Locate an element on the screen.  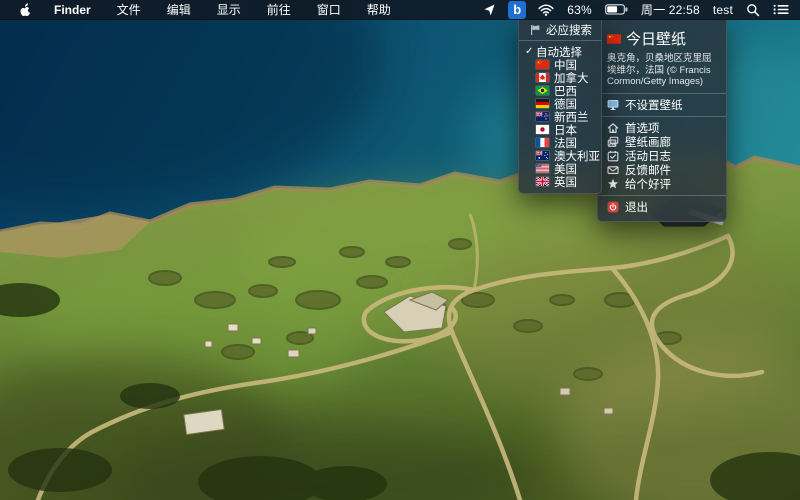
menubar-menu-go: 前往 is located at coordinates (279, 10).